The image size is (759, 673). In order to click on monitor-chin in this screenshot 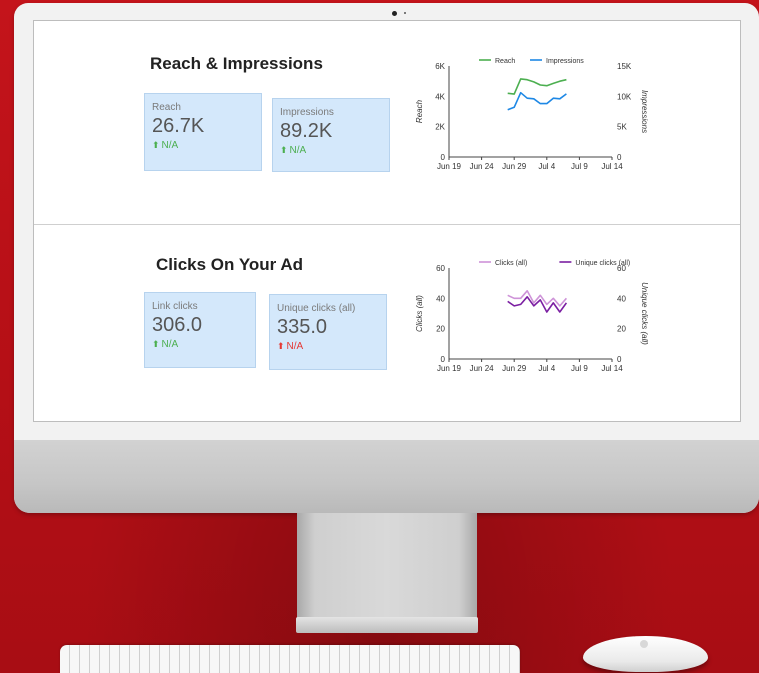, I will do `click(386, 476)`.